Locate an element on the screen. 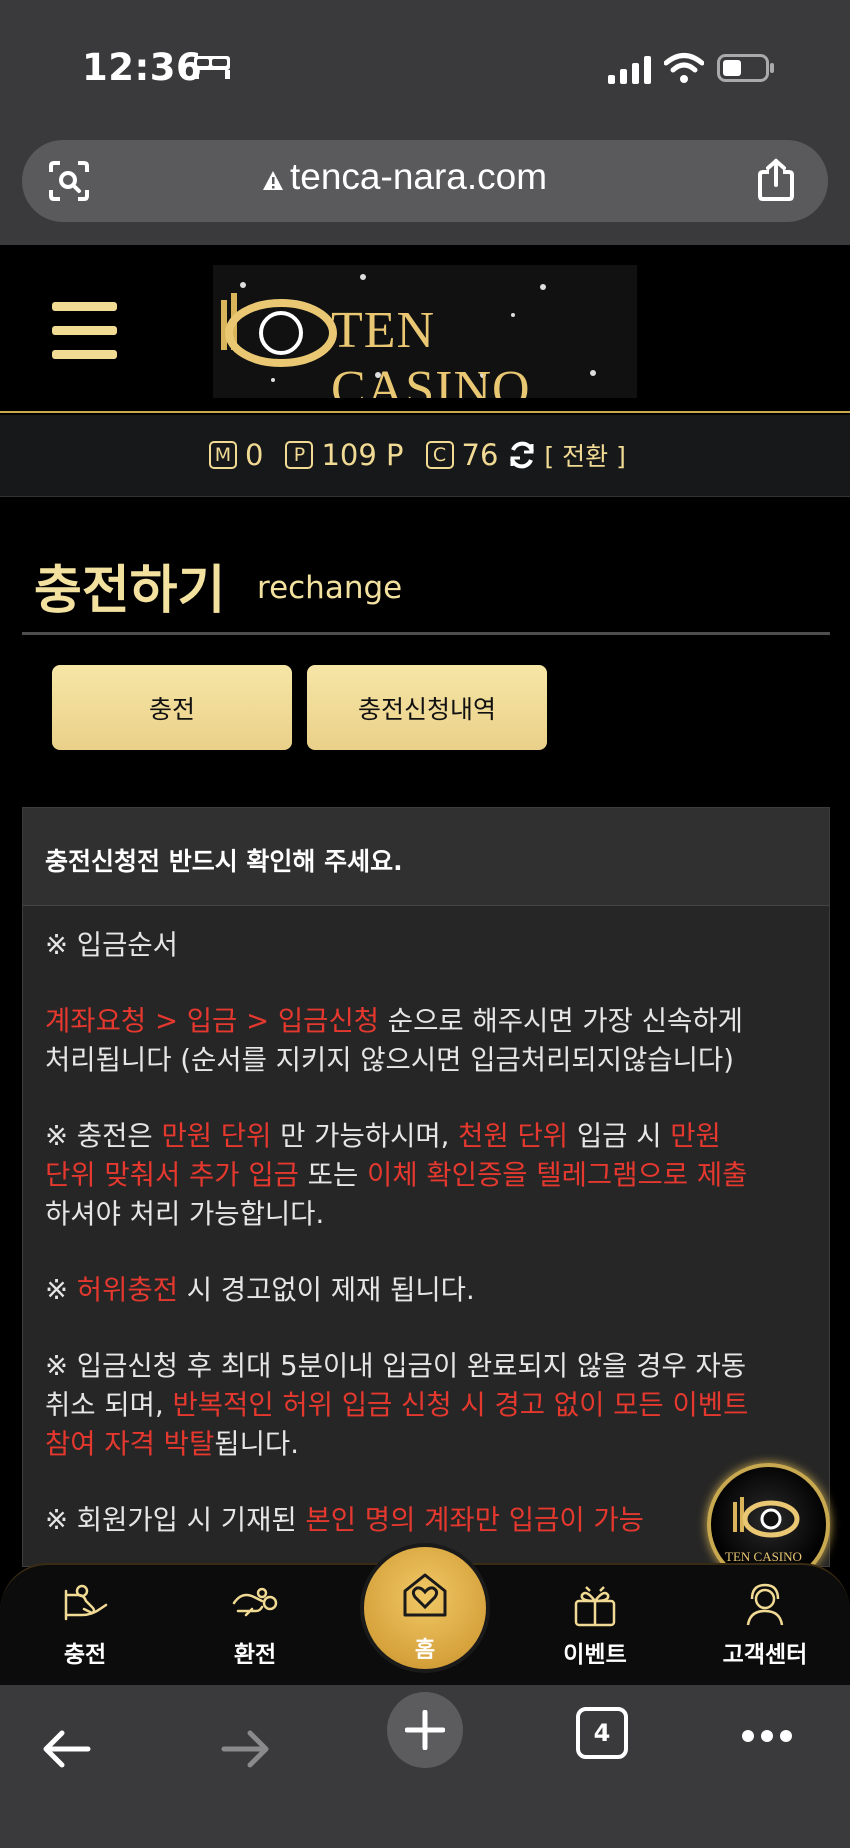 The height and width of the screenshot is (1848, 850). point-value: 109 P is located at coordinates (362, 455).